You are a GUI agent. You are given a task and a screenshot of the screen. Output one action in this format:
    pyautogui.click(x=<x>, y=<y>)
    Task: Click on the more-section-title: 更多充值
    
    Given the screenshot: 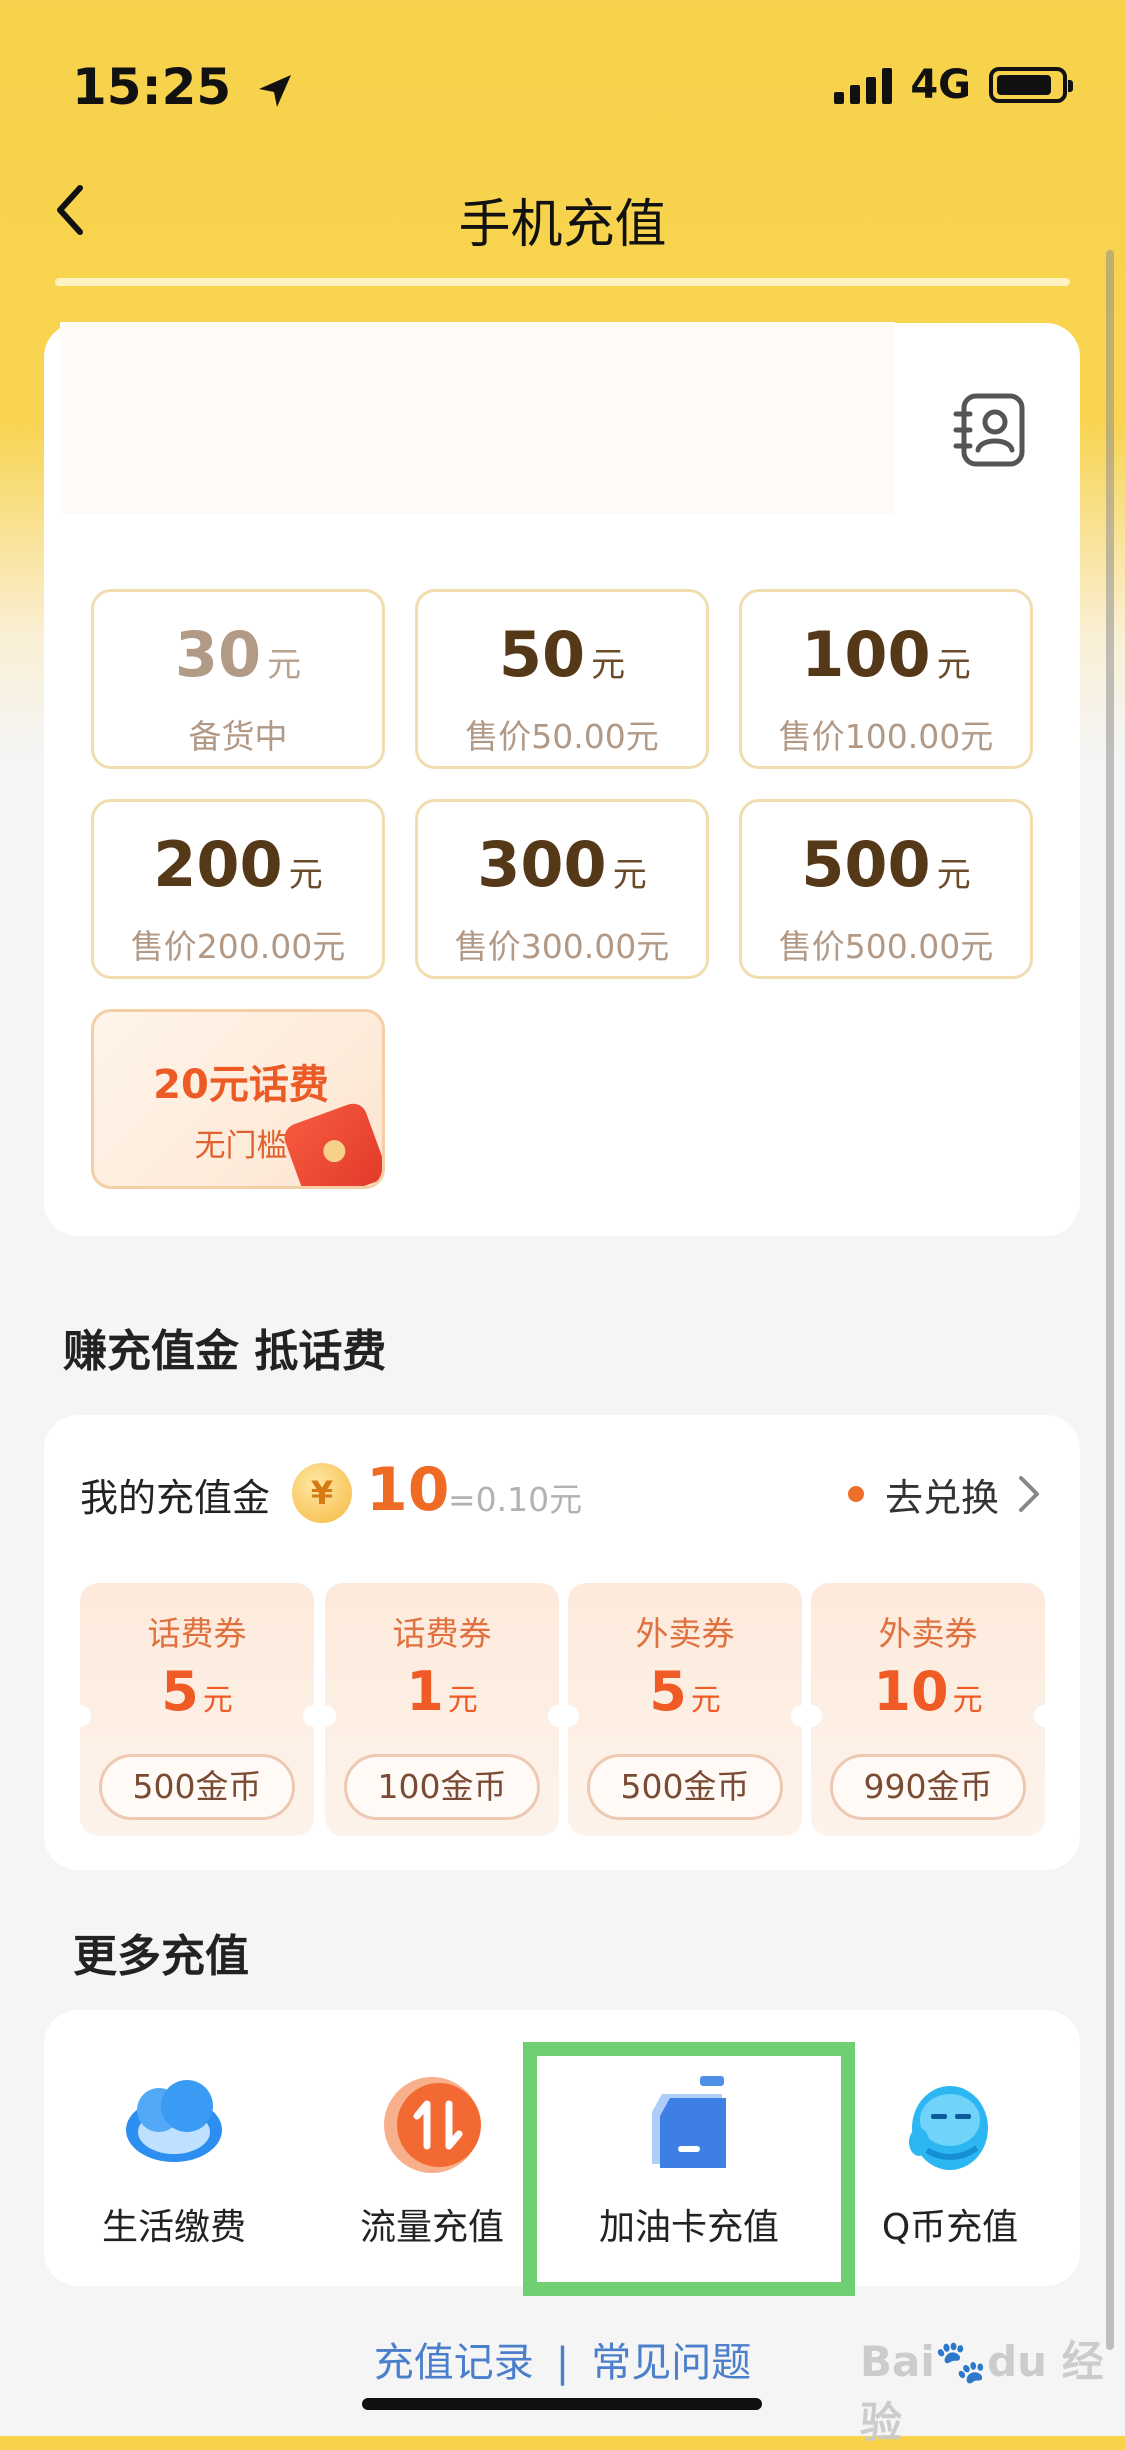 What is the action you would take?
    pyautogui.click(x=161, y=1956)
    